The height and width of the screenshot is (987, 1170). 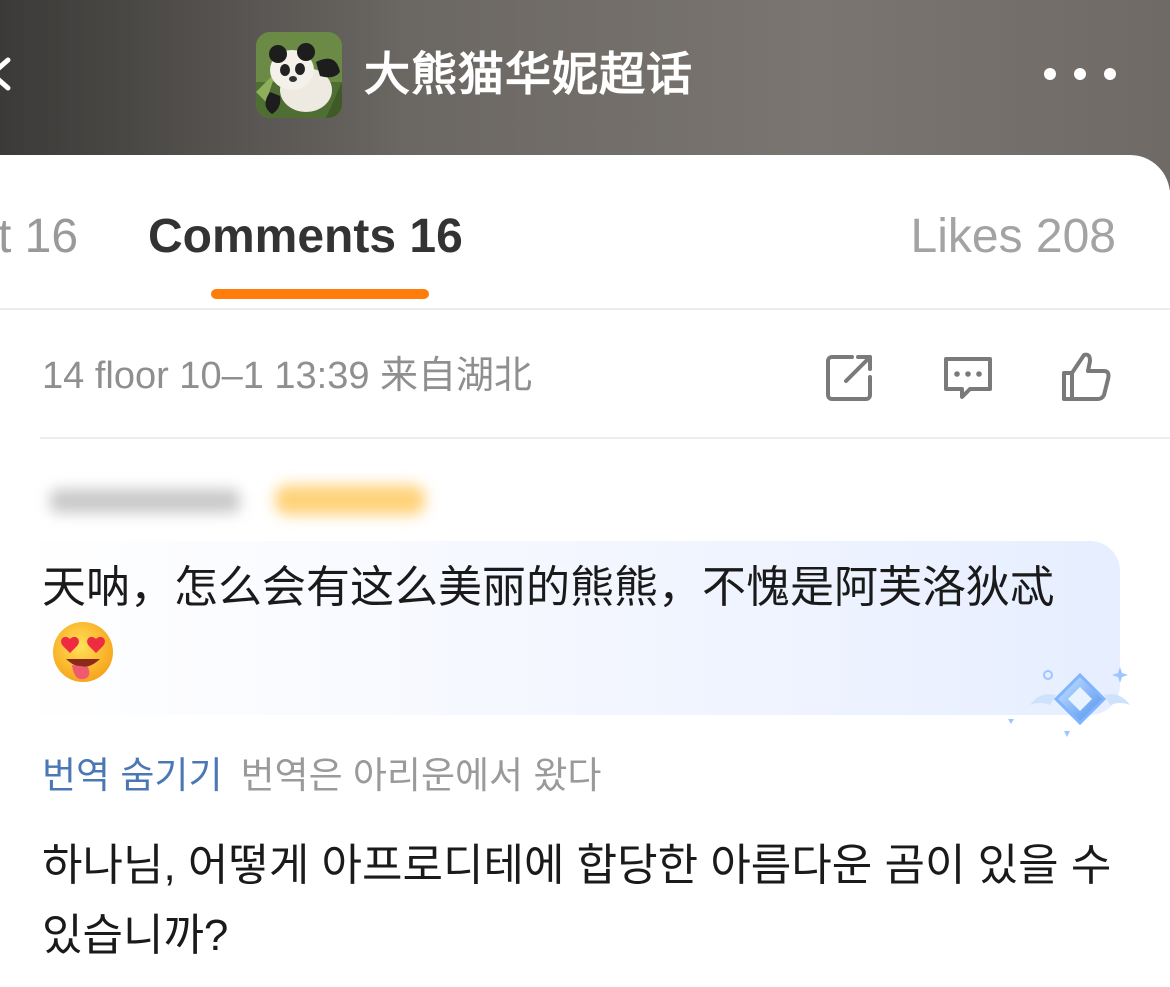 I want to click on comment-icon, so click(x=968, y=377).